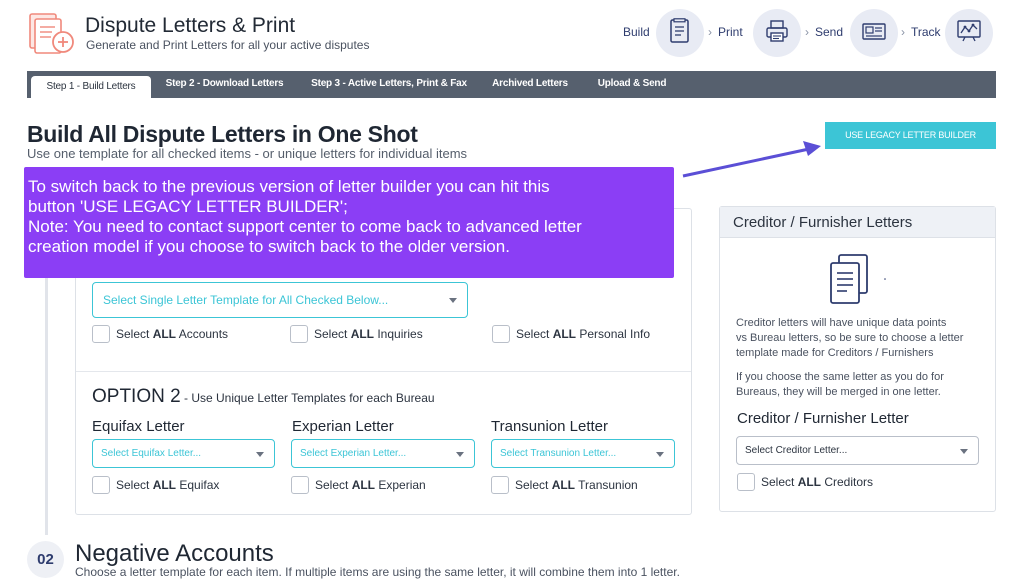 This screenshot has height=585, width=1034. Describe the element at coordinates (136, 396) in the screenshot. I see `option-2-title: OPTION 2` at that location.